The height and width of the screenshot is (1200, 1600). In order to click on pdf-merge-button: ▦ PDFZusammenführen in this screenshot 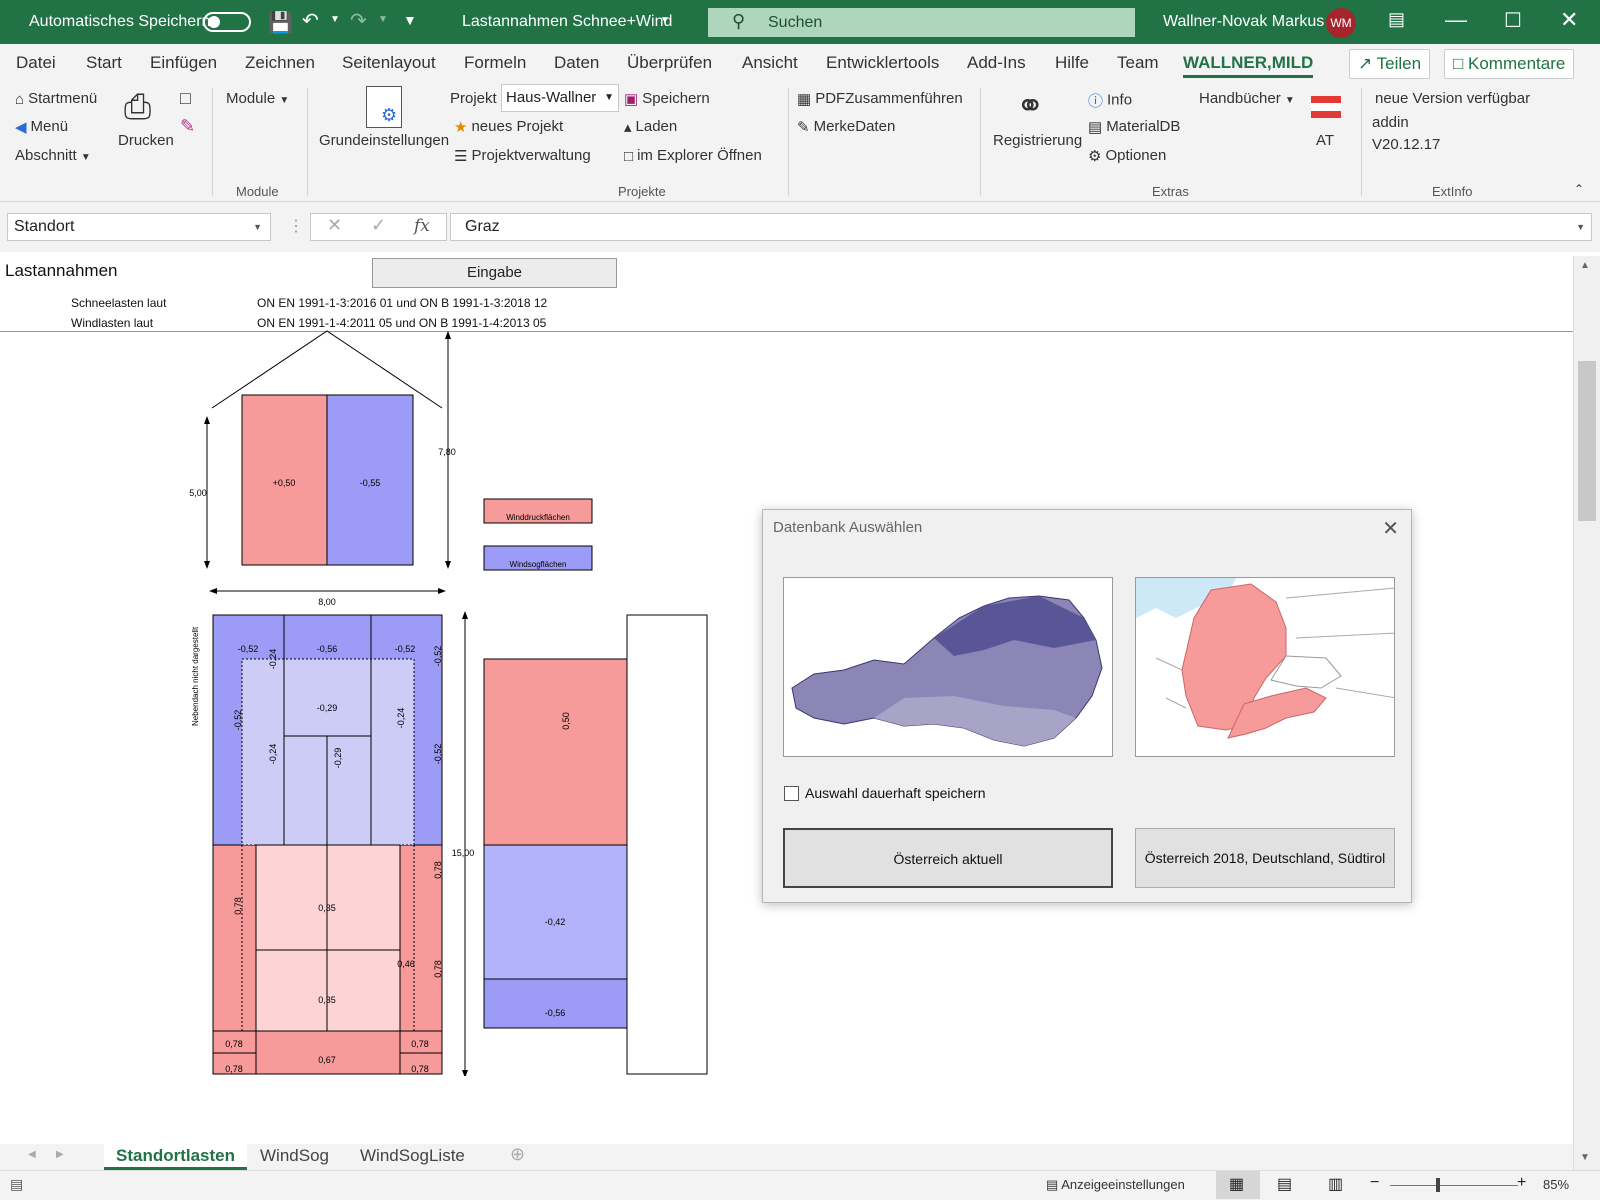, I will do `click(880, 99)`.